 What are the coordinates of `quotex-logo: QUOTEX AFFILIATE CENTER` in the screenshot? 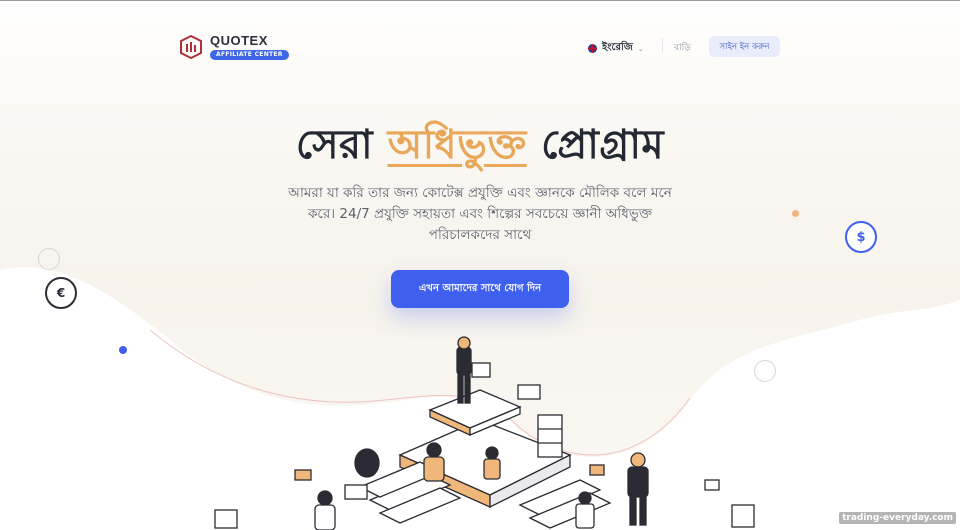 It's located at (234, 47).